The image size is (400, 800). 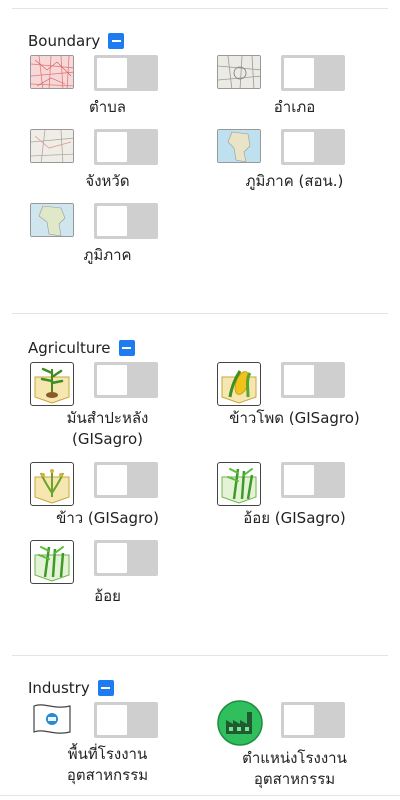 What do you see at coordinates (239, 484) in the screenshot?
I see `sugarcane-icon` at bounding box center [239, 484].